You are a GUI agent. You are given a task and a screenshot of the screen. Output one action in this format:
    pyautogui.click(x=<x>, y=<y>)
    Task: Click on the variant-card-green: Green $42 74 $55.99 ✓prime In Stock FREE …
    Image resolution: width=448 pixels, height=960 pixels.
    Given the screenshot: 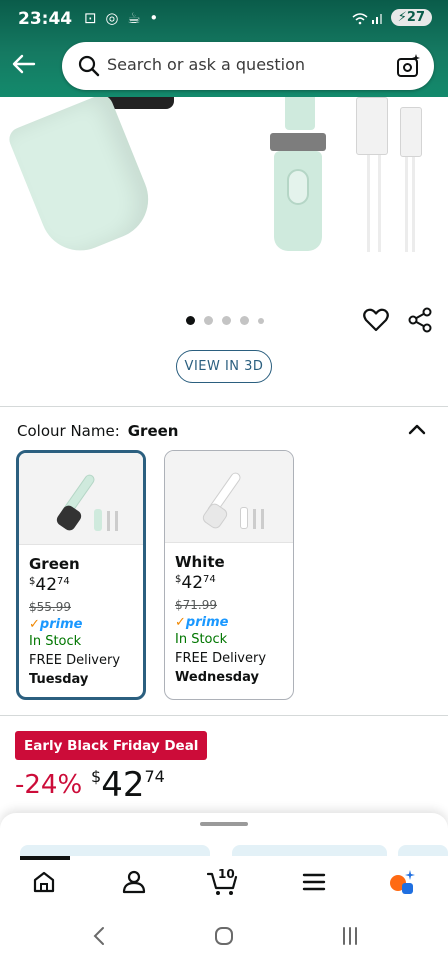 What is the action you would take?
    pyautogui.click(x=81, y=575)
    